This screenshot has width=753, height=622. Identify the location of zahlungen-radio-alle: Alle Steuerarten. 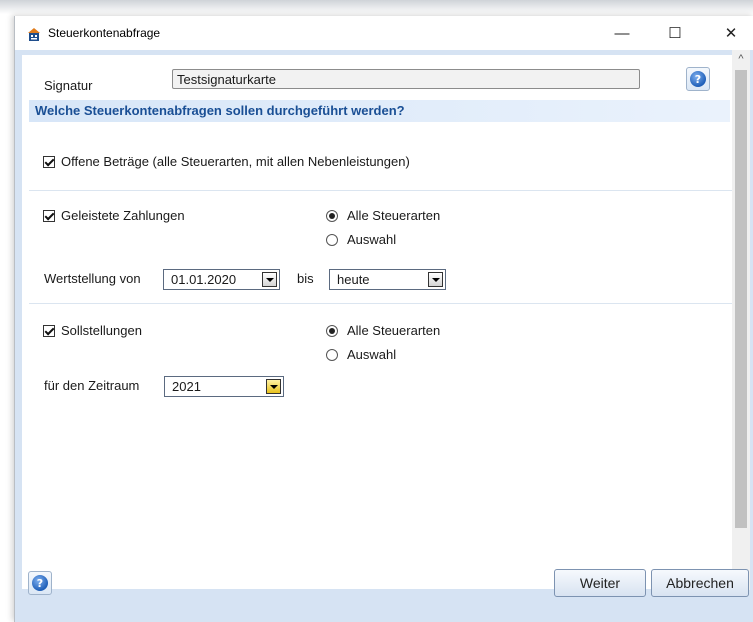
(383, 215).